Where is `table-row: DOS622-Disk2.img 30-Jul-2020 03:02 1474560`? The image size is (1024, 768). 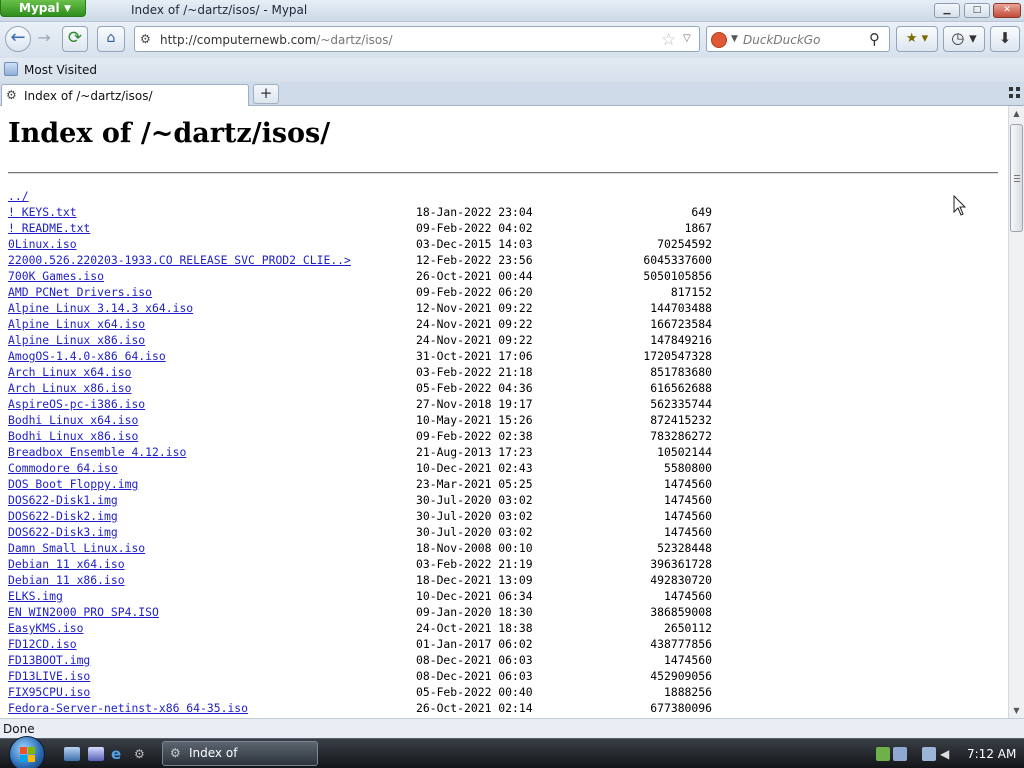
table-row: DOS622-Disk2.img 30-Jul-2020 03:02 1474560 is located at coordinates (368, 516).